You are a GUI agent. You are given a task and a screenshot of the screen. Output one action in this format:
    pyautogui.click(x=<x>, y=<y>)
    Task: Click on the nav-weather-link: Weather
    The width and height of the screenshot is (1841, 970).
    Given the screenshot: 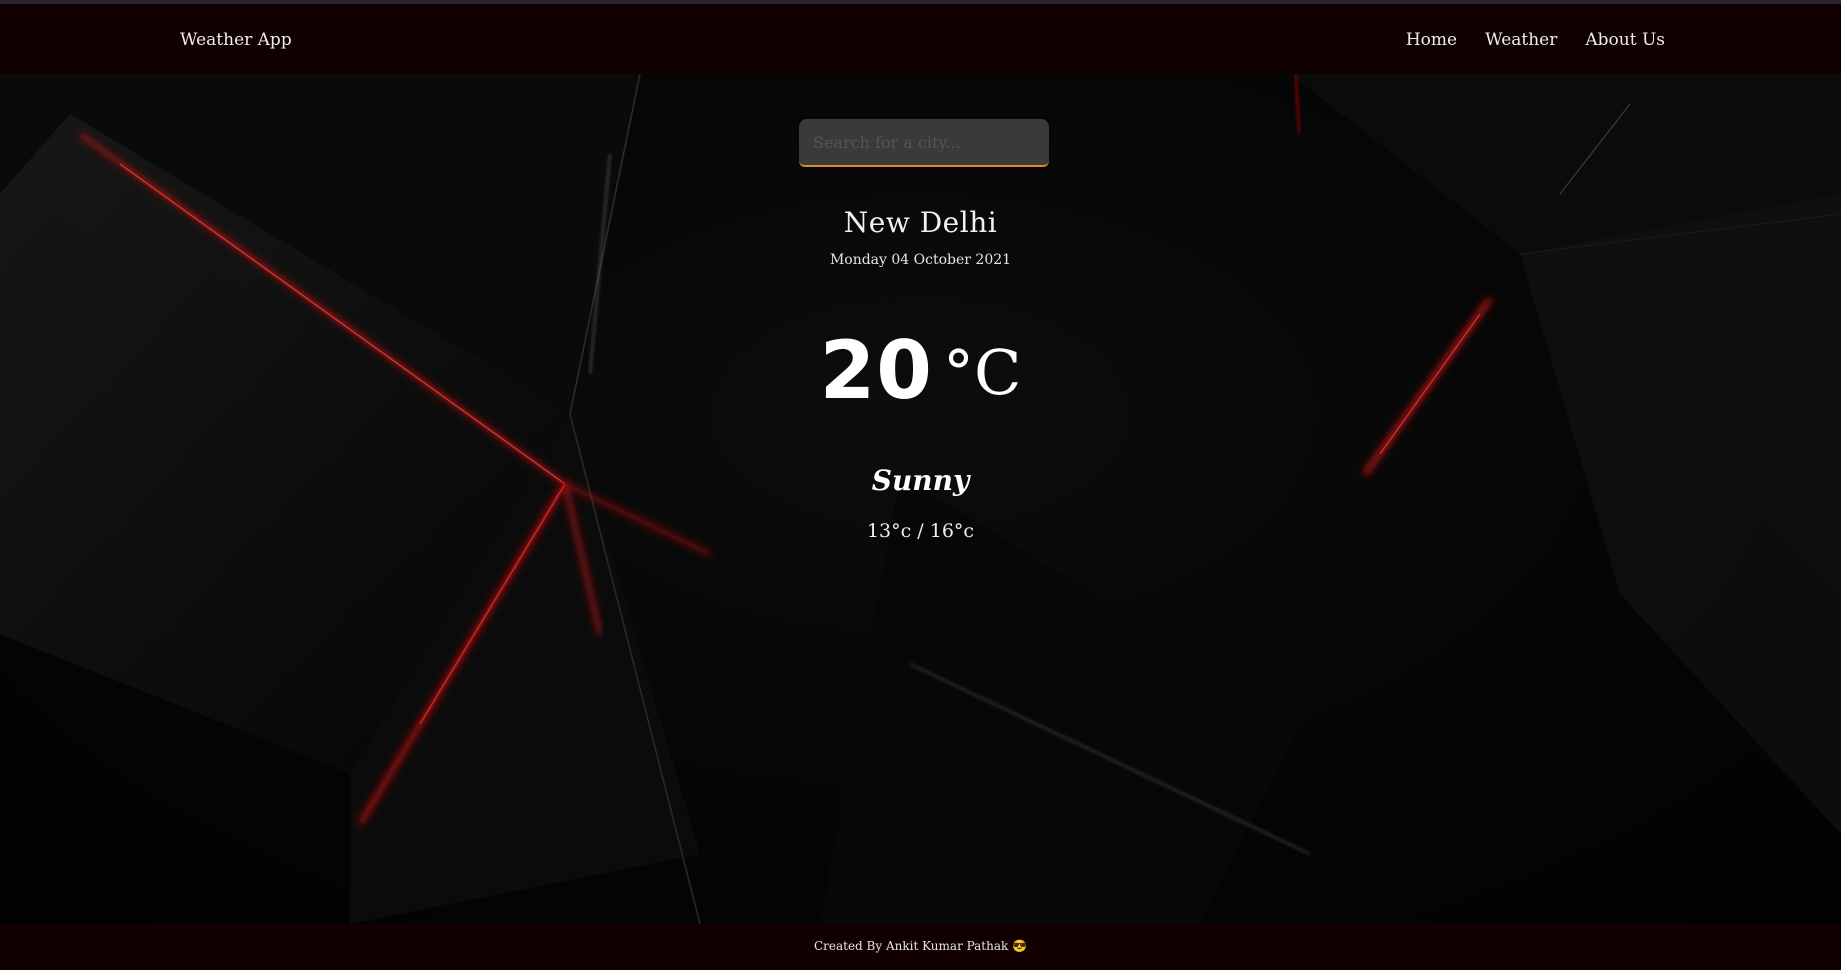 What is the action you would take?
    pyautogui.click(x=1521, y=40)
    